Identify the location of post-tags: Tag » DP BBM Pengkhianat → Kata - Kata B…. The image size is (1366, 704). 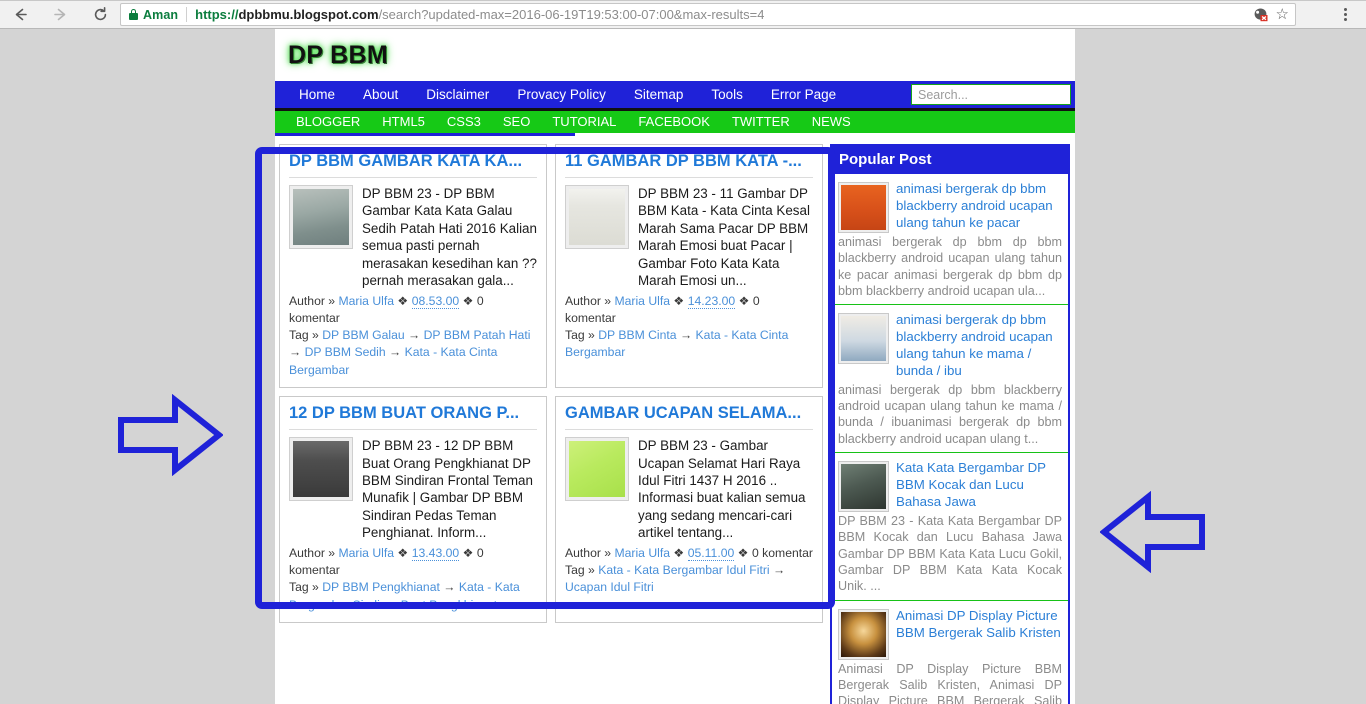
(413, 596).